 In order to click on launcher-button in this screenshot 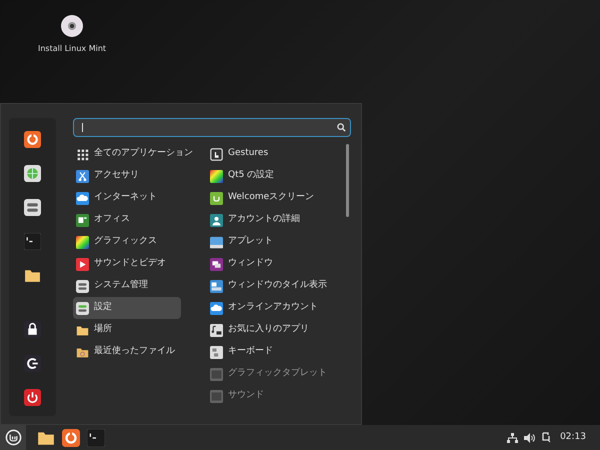, I will do `click(70, 437)`.